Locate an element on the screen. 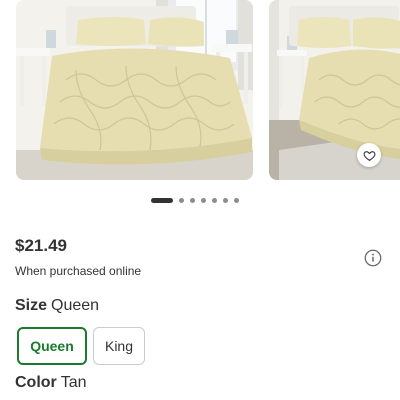  heart-outline-icon is located at coordinates (369, 155).